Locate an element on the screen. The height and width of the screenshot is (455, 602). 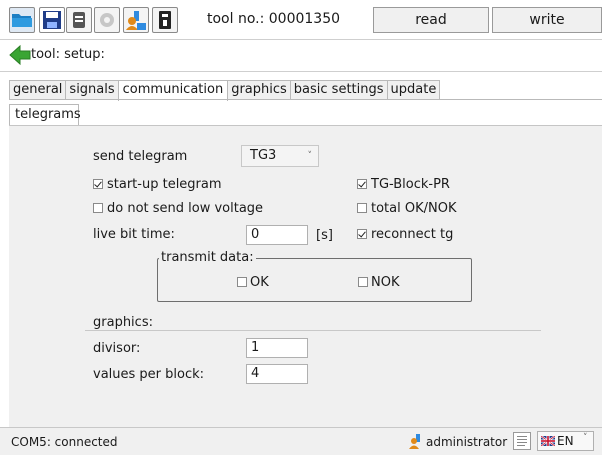
tab-graphics: graphics is located at coordinates (259, 90).